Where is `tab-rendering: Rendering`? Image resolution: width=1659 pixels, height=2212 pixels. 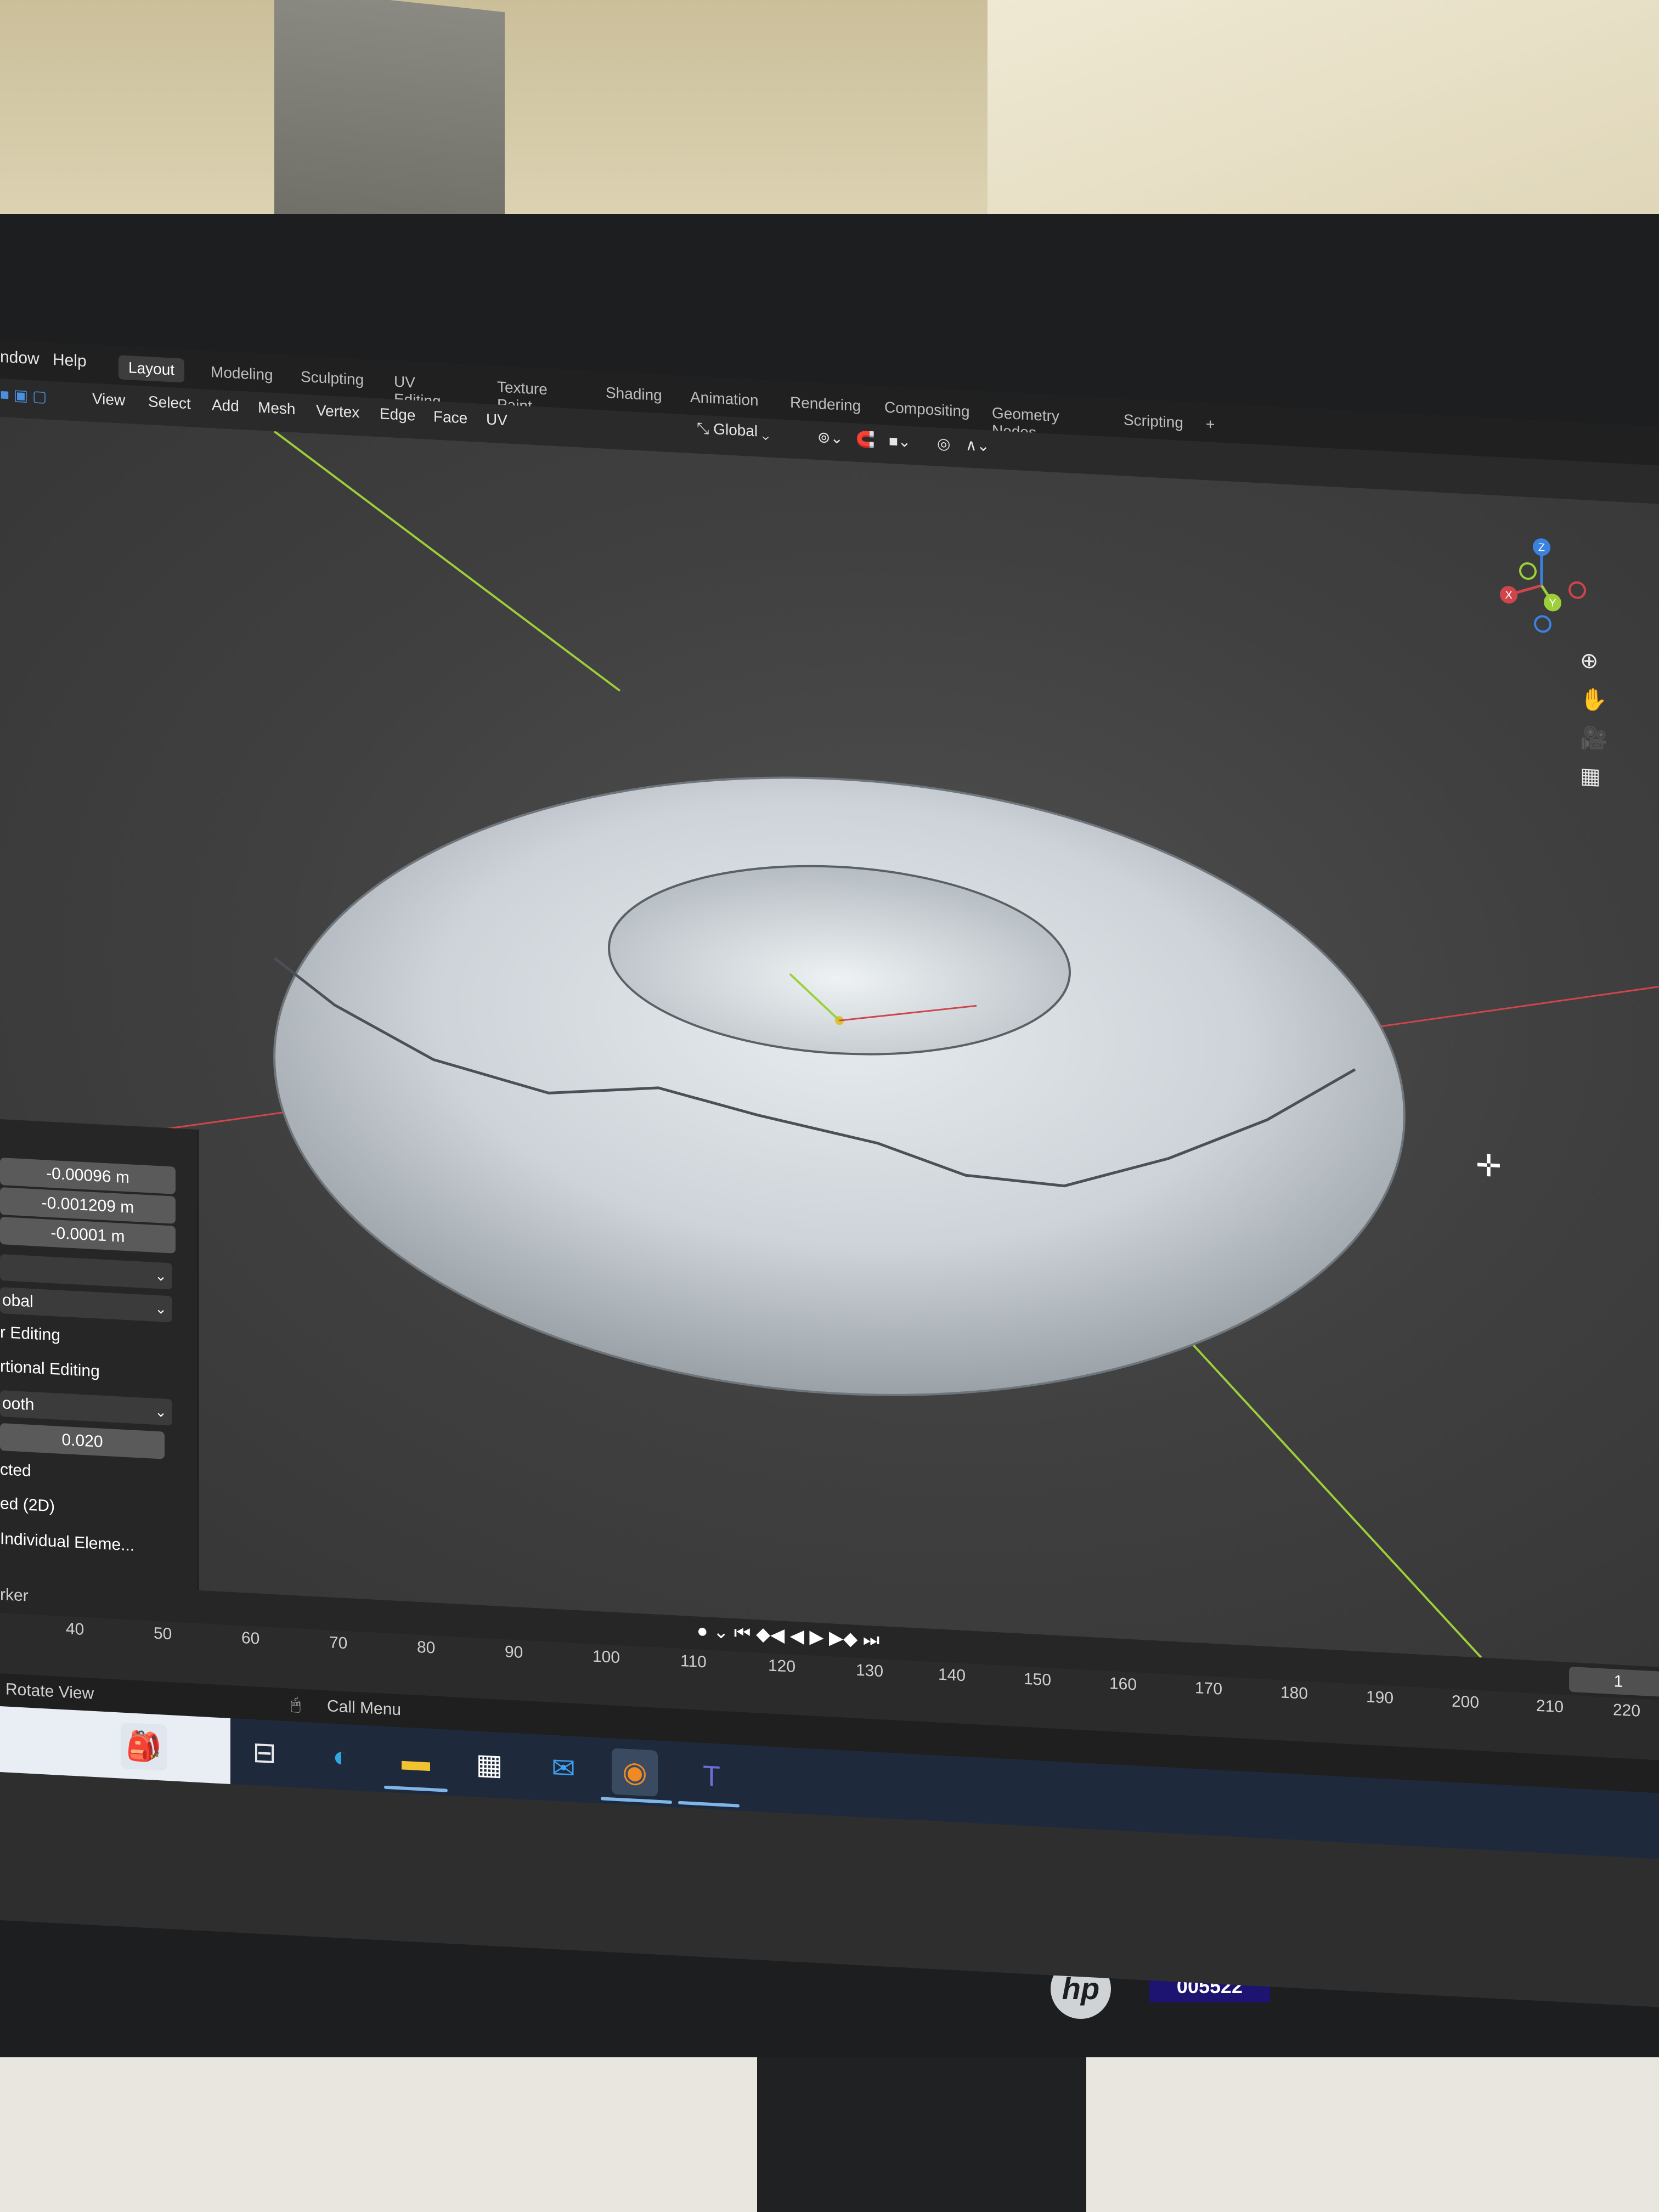 tab-rendering: Rendering is located at coordinates (825, 405).